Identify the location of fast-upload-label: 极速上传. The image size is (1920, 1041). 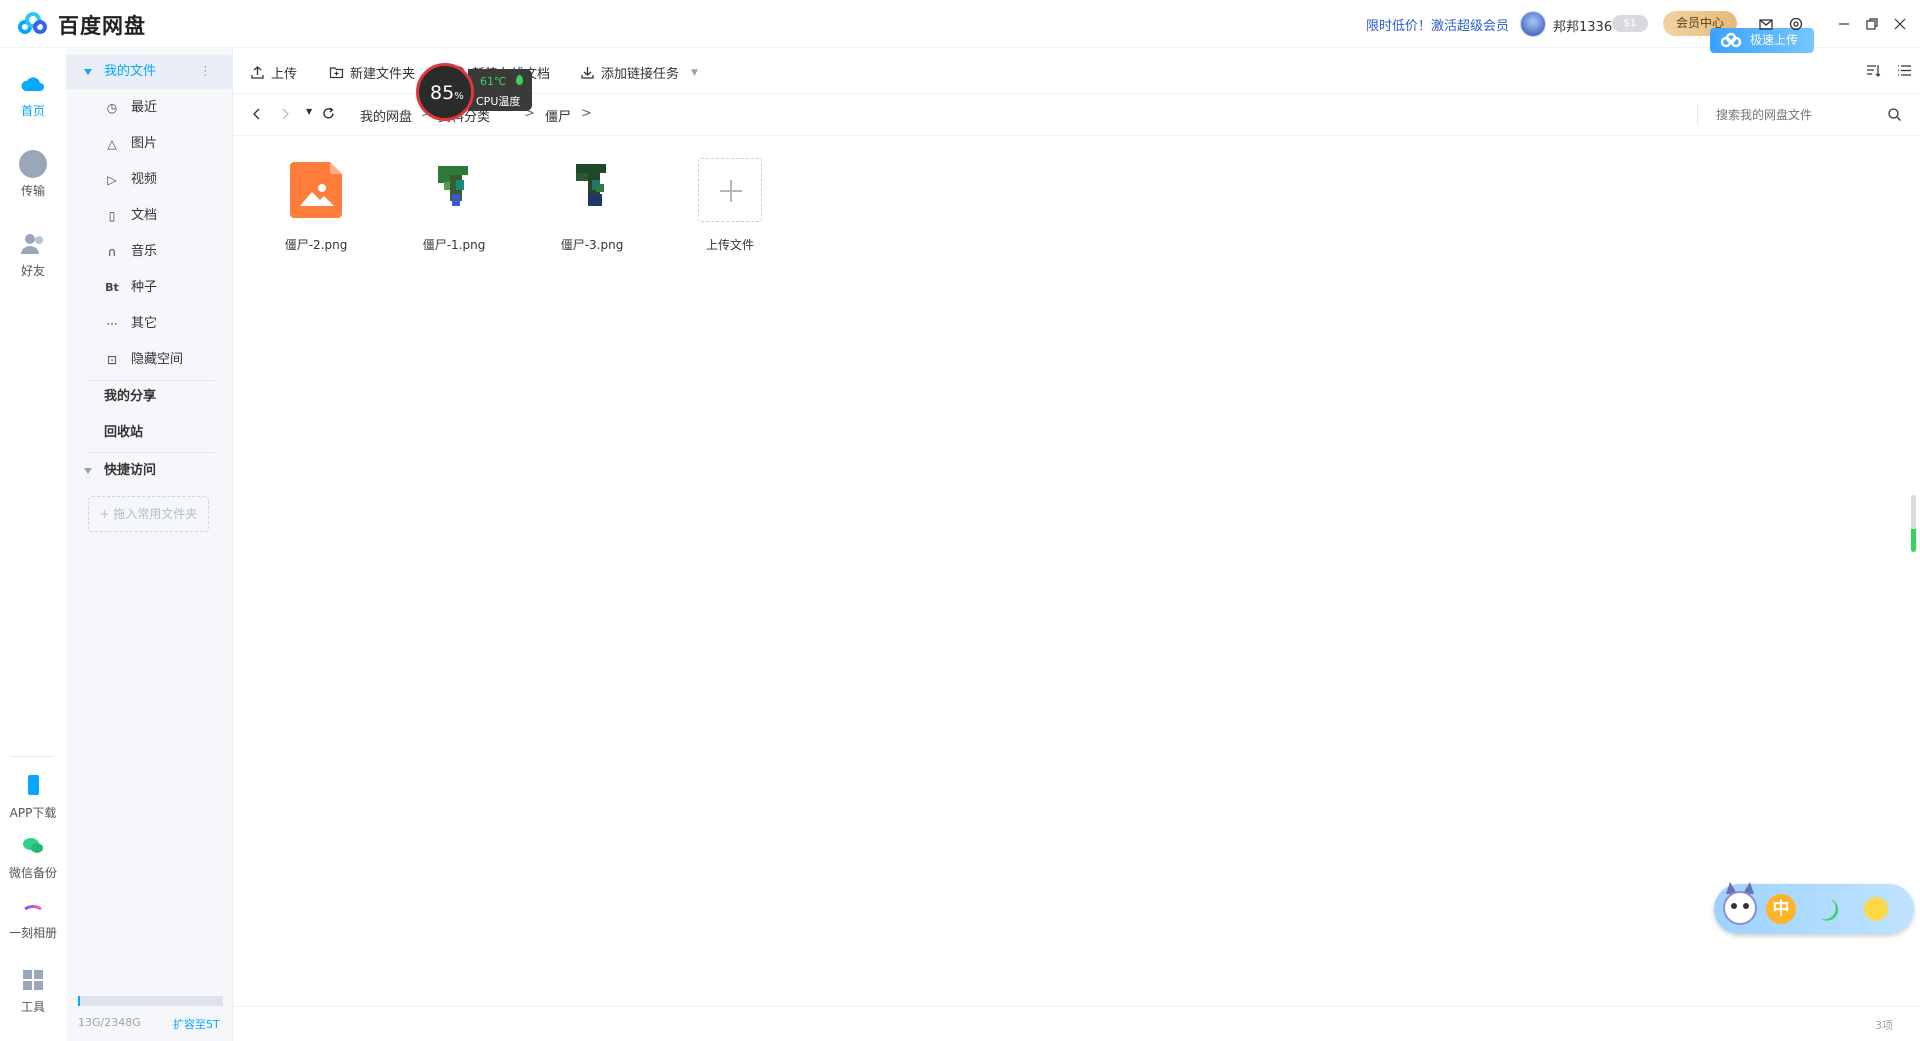
(1774, 40).